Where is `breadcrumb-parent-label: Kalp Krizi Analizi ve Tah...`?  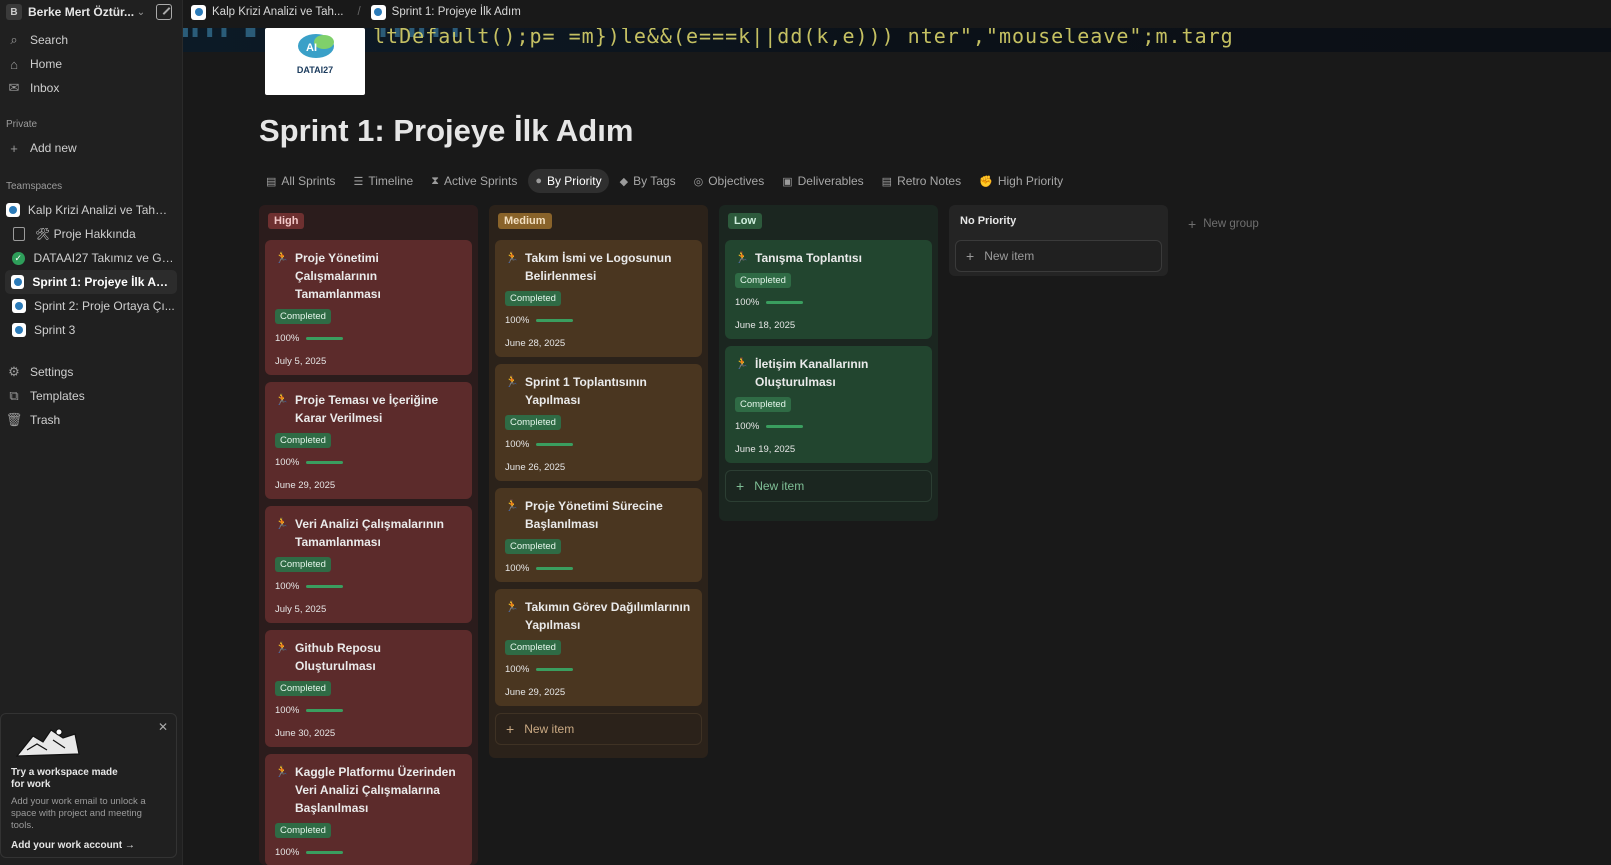
breadcrumb-parent-label: Kalp Krizi Analizi ve Tah... is located at coordinates (278, 12).